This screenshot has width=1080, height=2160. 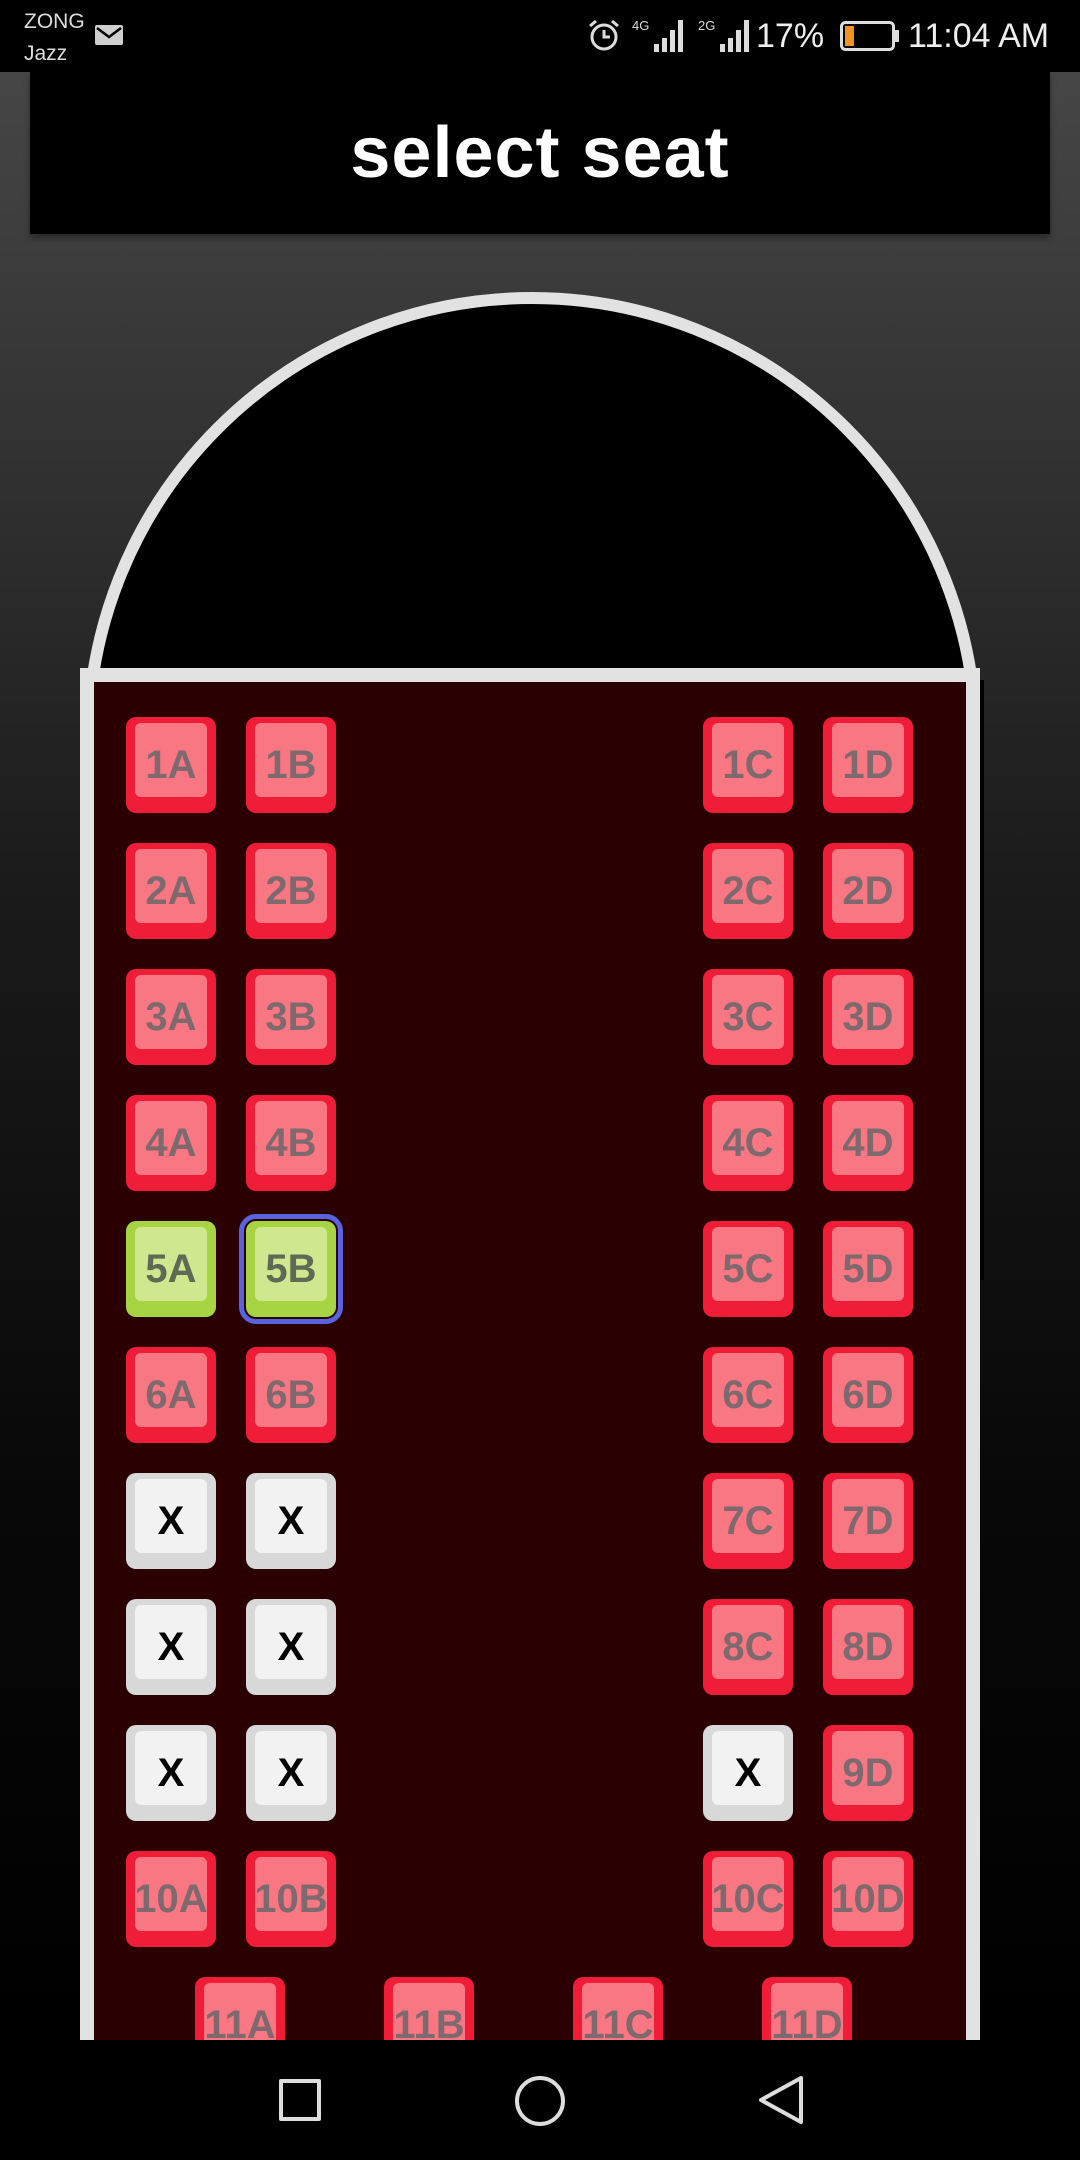 I want to click on seat-1d: 1D, so click(x=868, y=765).